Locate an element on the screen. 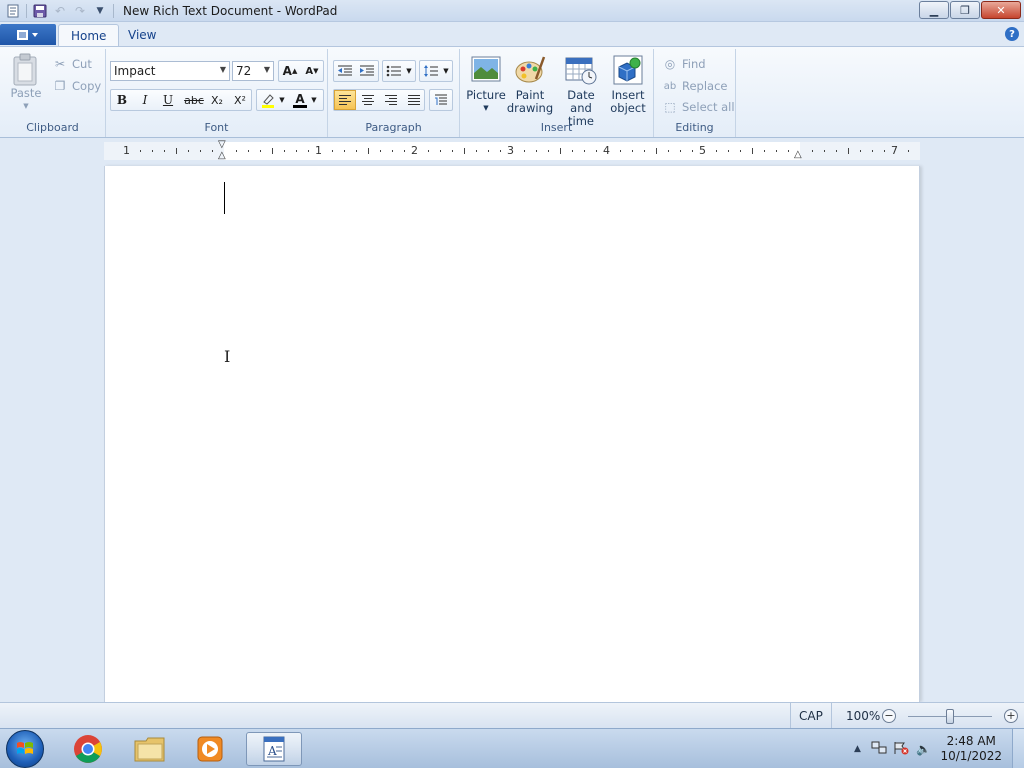 The height and width of the screenshot is (768, 1024). tab-home: Home is located at coordinates (89, 35).